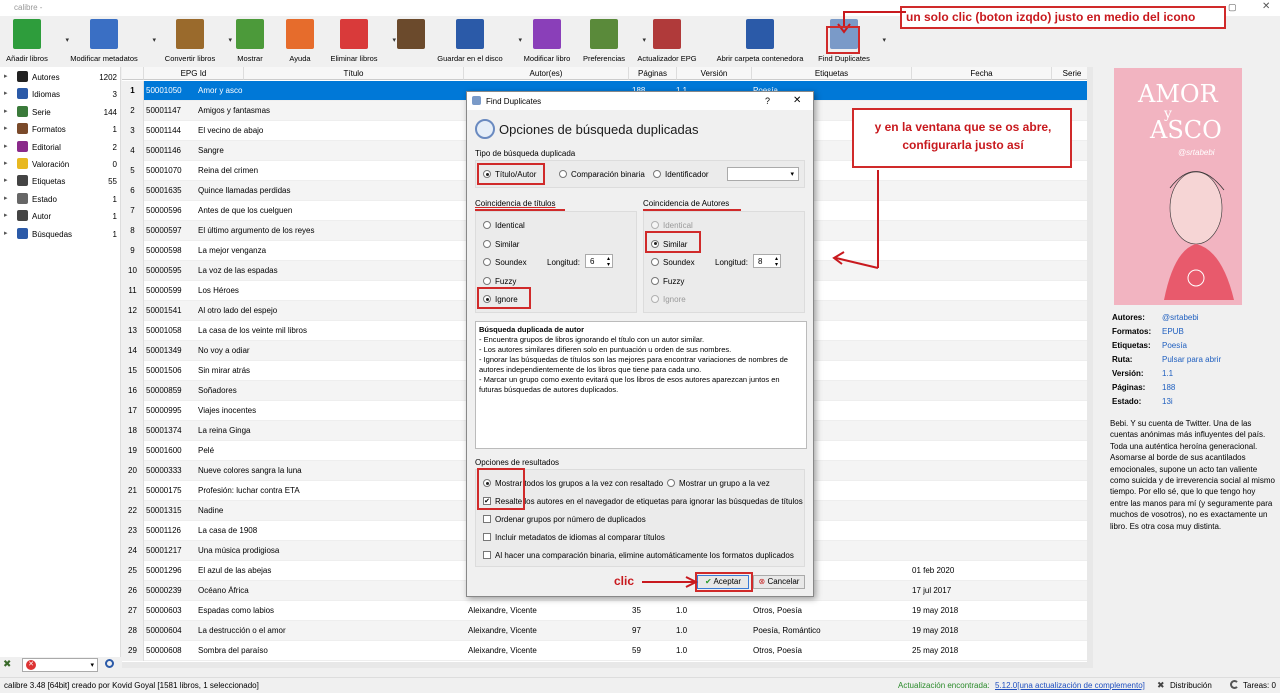 Image resolution: width=1280 pixels, height=693 pixels. What do you see at coordinates (1191, 685) in the screenshot?
I see `distribution-label: Distribución` at bounding box center [1191, 685].